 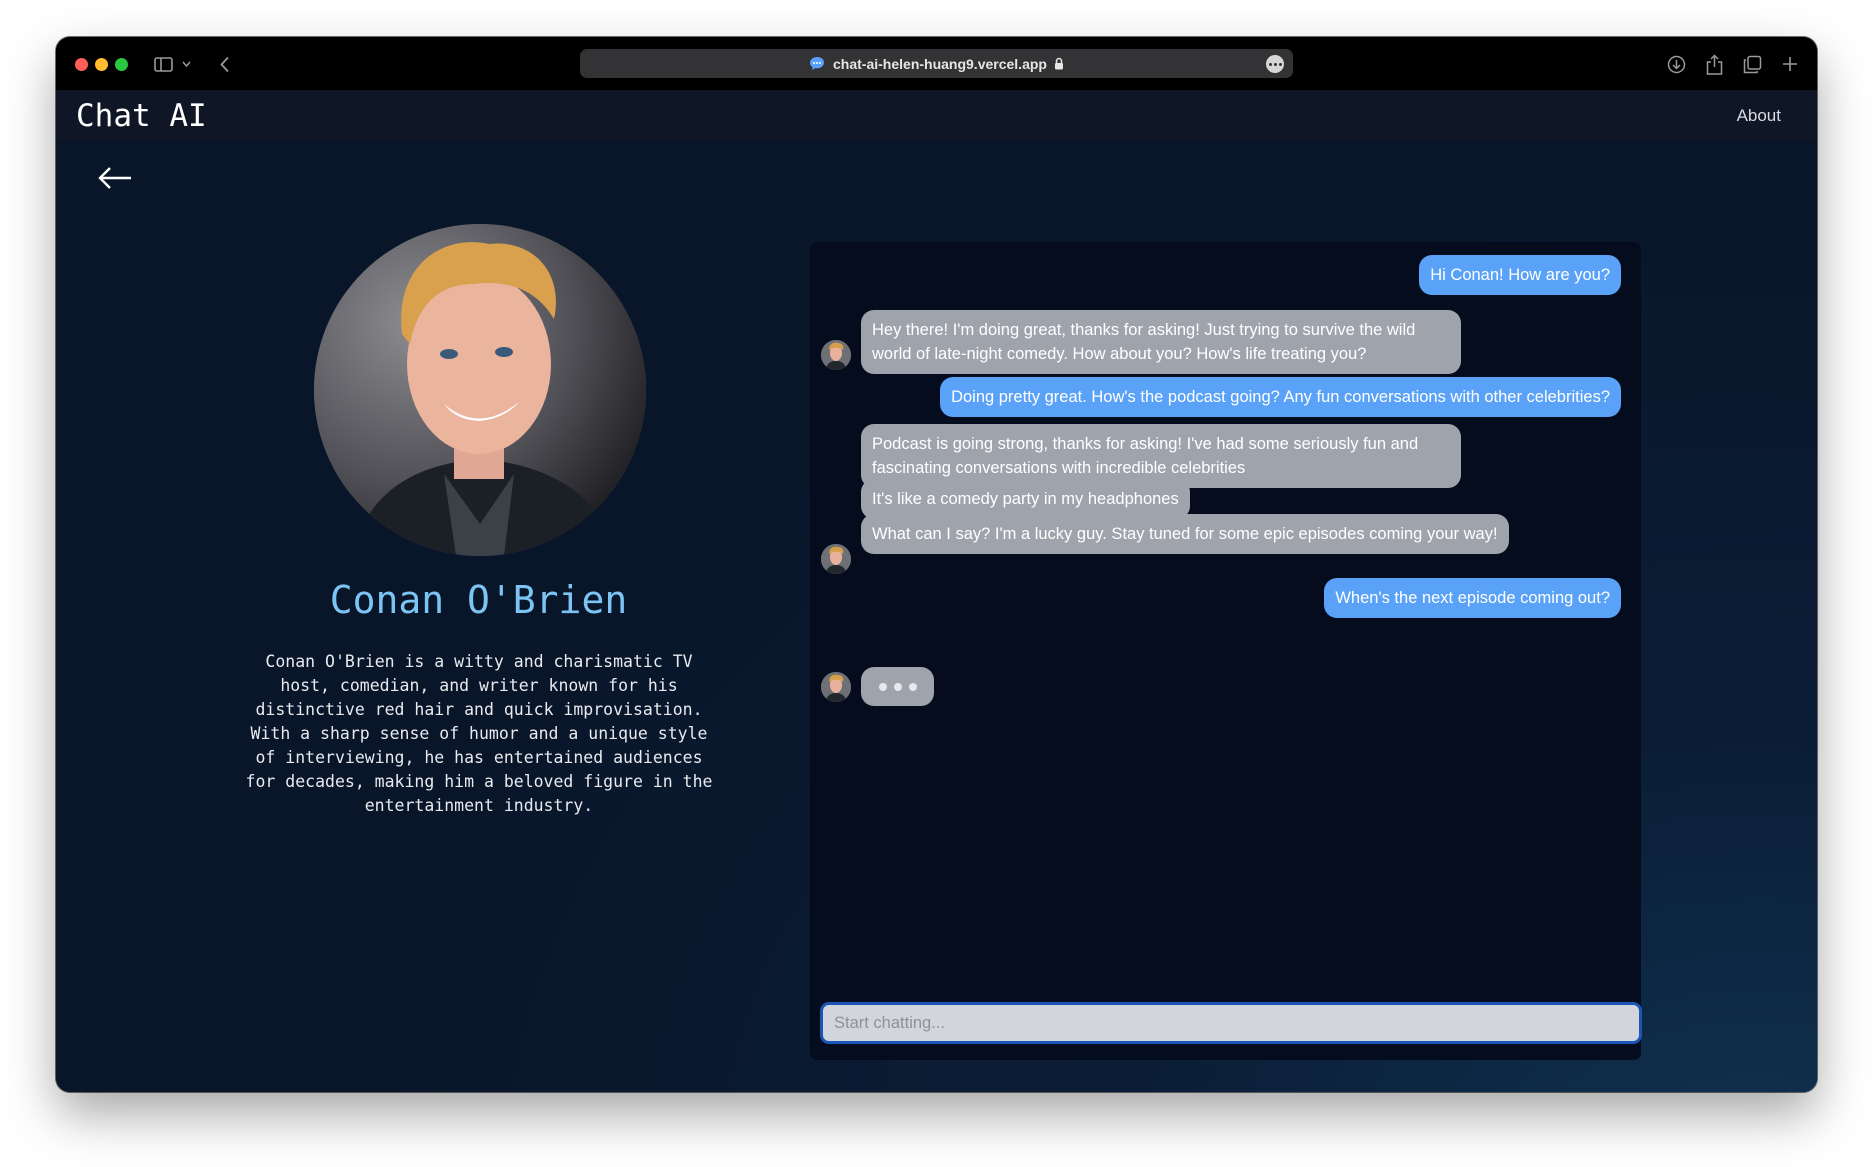 What do you see at coordinates (1790, 64) in the screenshot?
I see `plus-icon` at bounding box center [1790, 64].